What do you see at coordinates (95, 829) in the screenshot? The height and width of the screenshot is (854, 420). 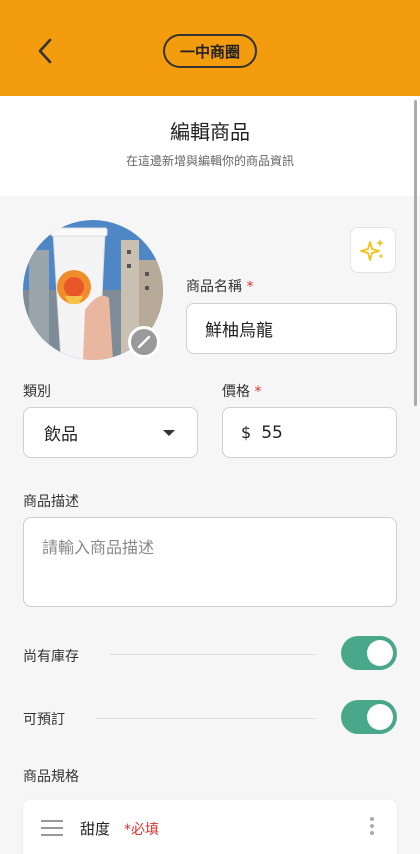 I see `spec-name: 甜度` at bounding box center [95, 829].